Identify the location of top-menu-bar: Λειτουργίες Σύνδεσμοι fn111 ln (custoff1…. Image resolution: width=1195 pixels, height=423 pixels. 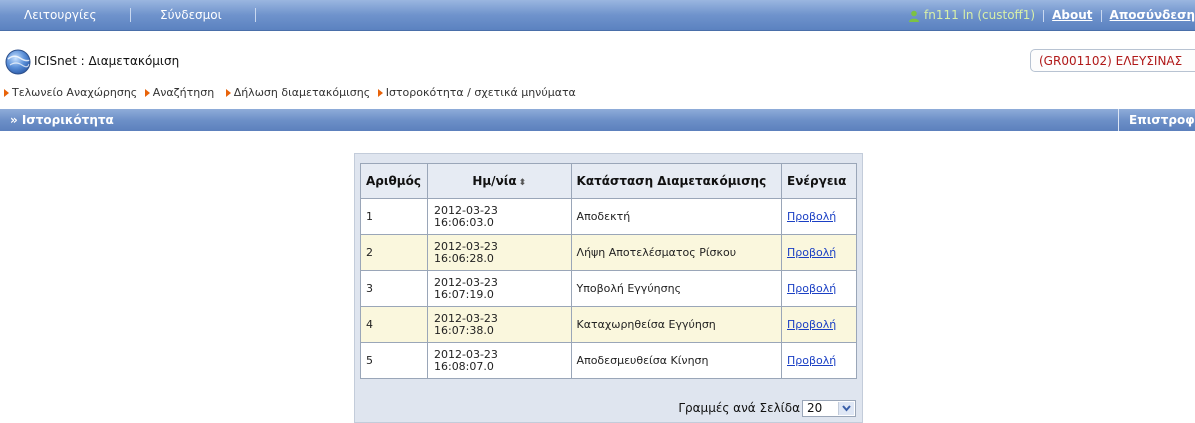
(597, 15).